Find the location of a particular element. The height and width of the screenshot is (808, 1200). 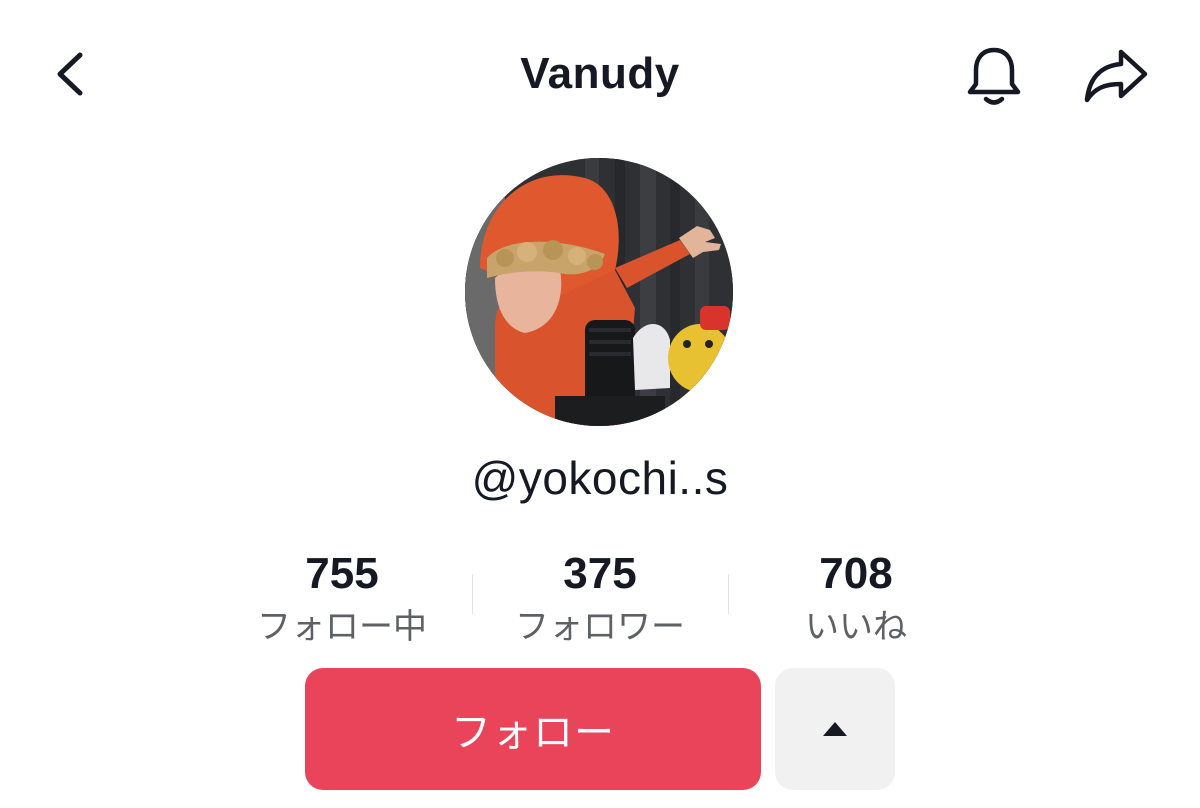

username: @yokochi..s is located at coordinates (600, 478).